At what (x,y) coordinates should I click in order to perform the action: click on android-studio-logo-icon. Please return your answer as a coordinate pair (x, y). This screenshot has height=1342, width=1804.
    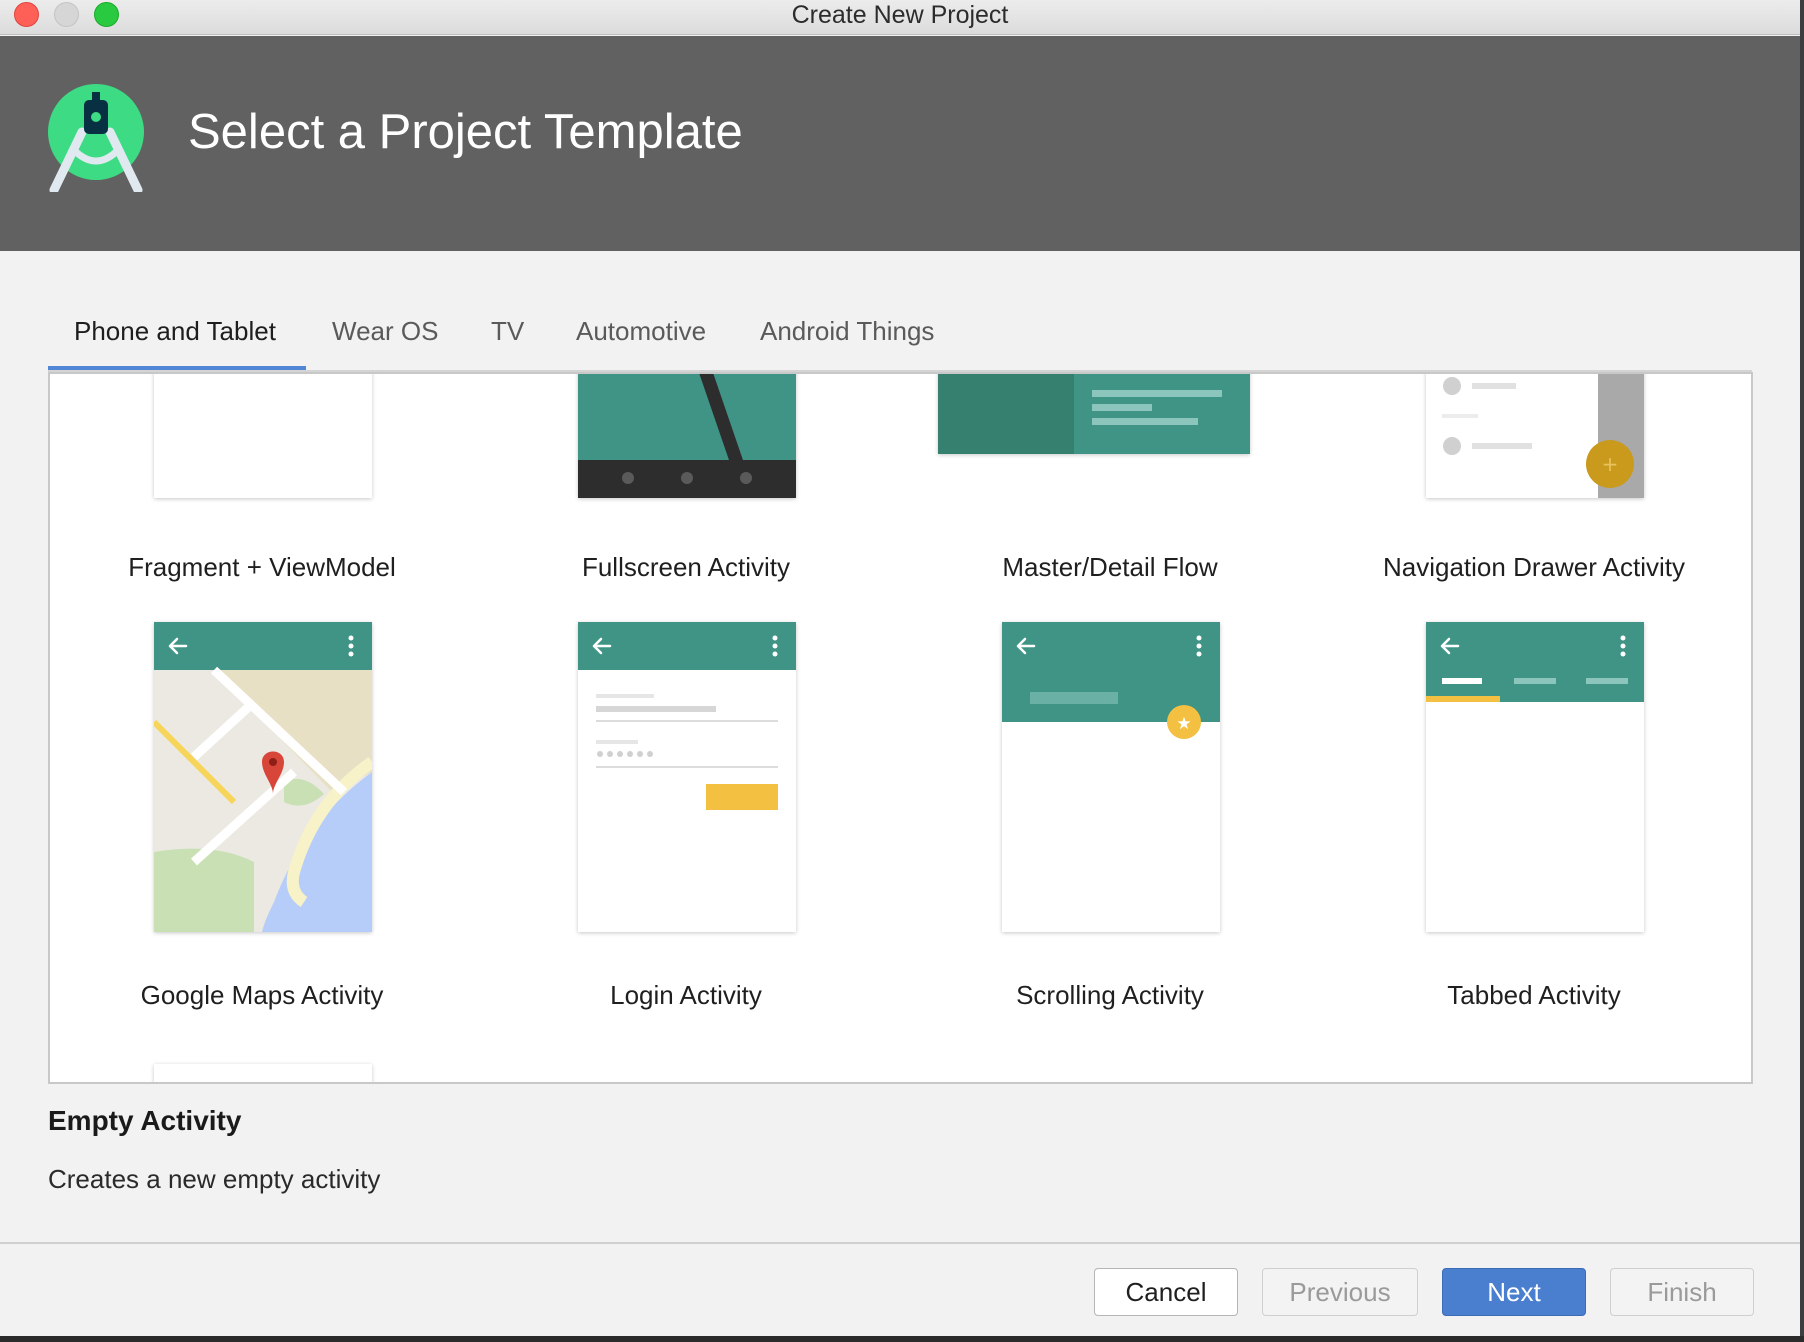
    Looking at the image, I should click on (96, 138).